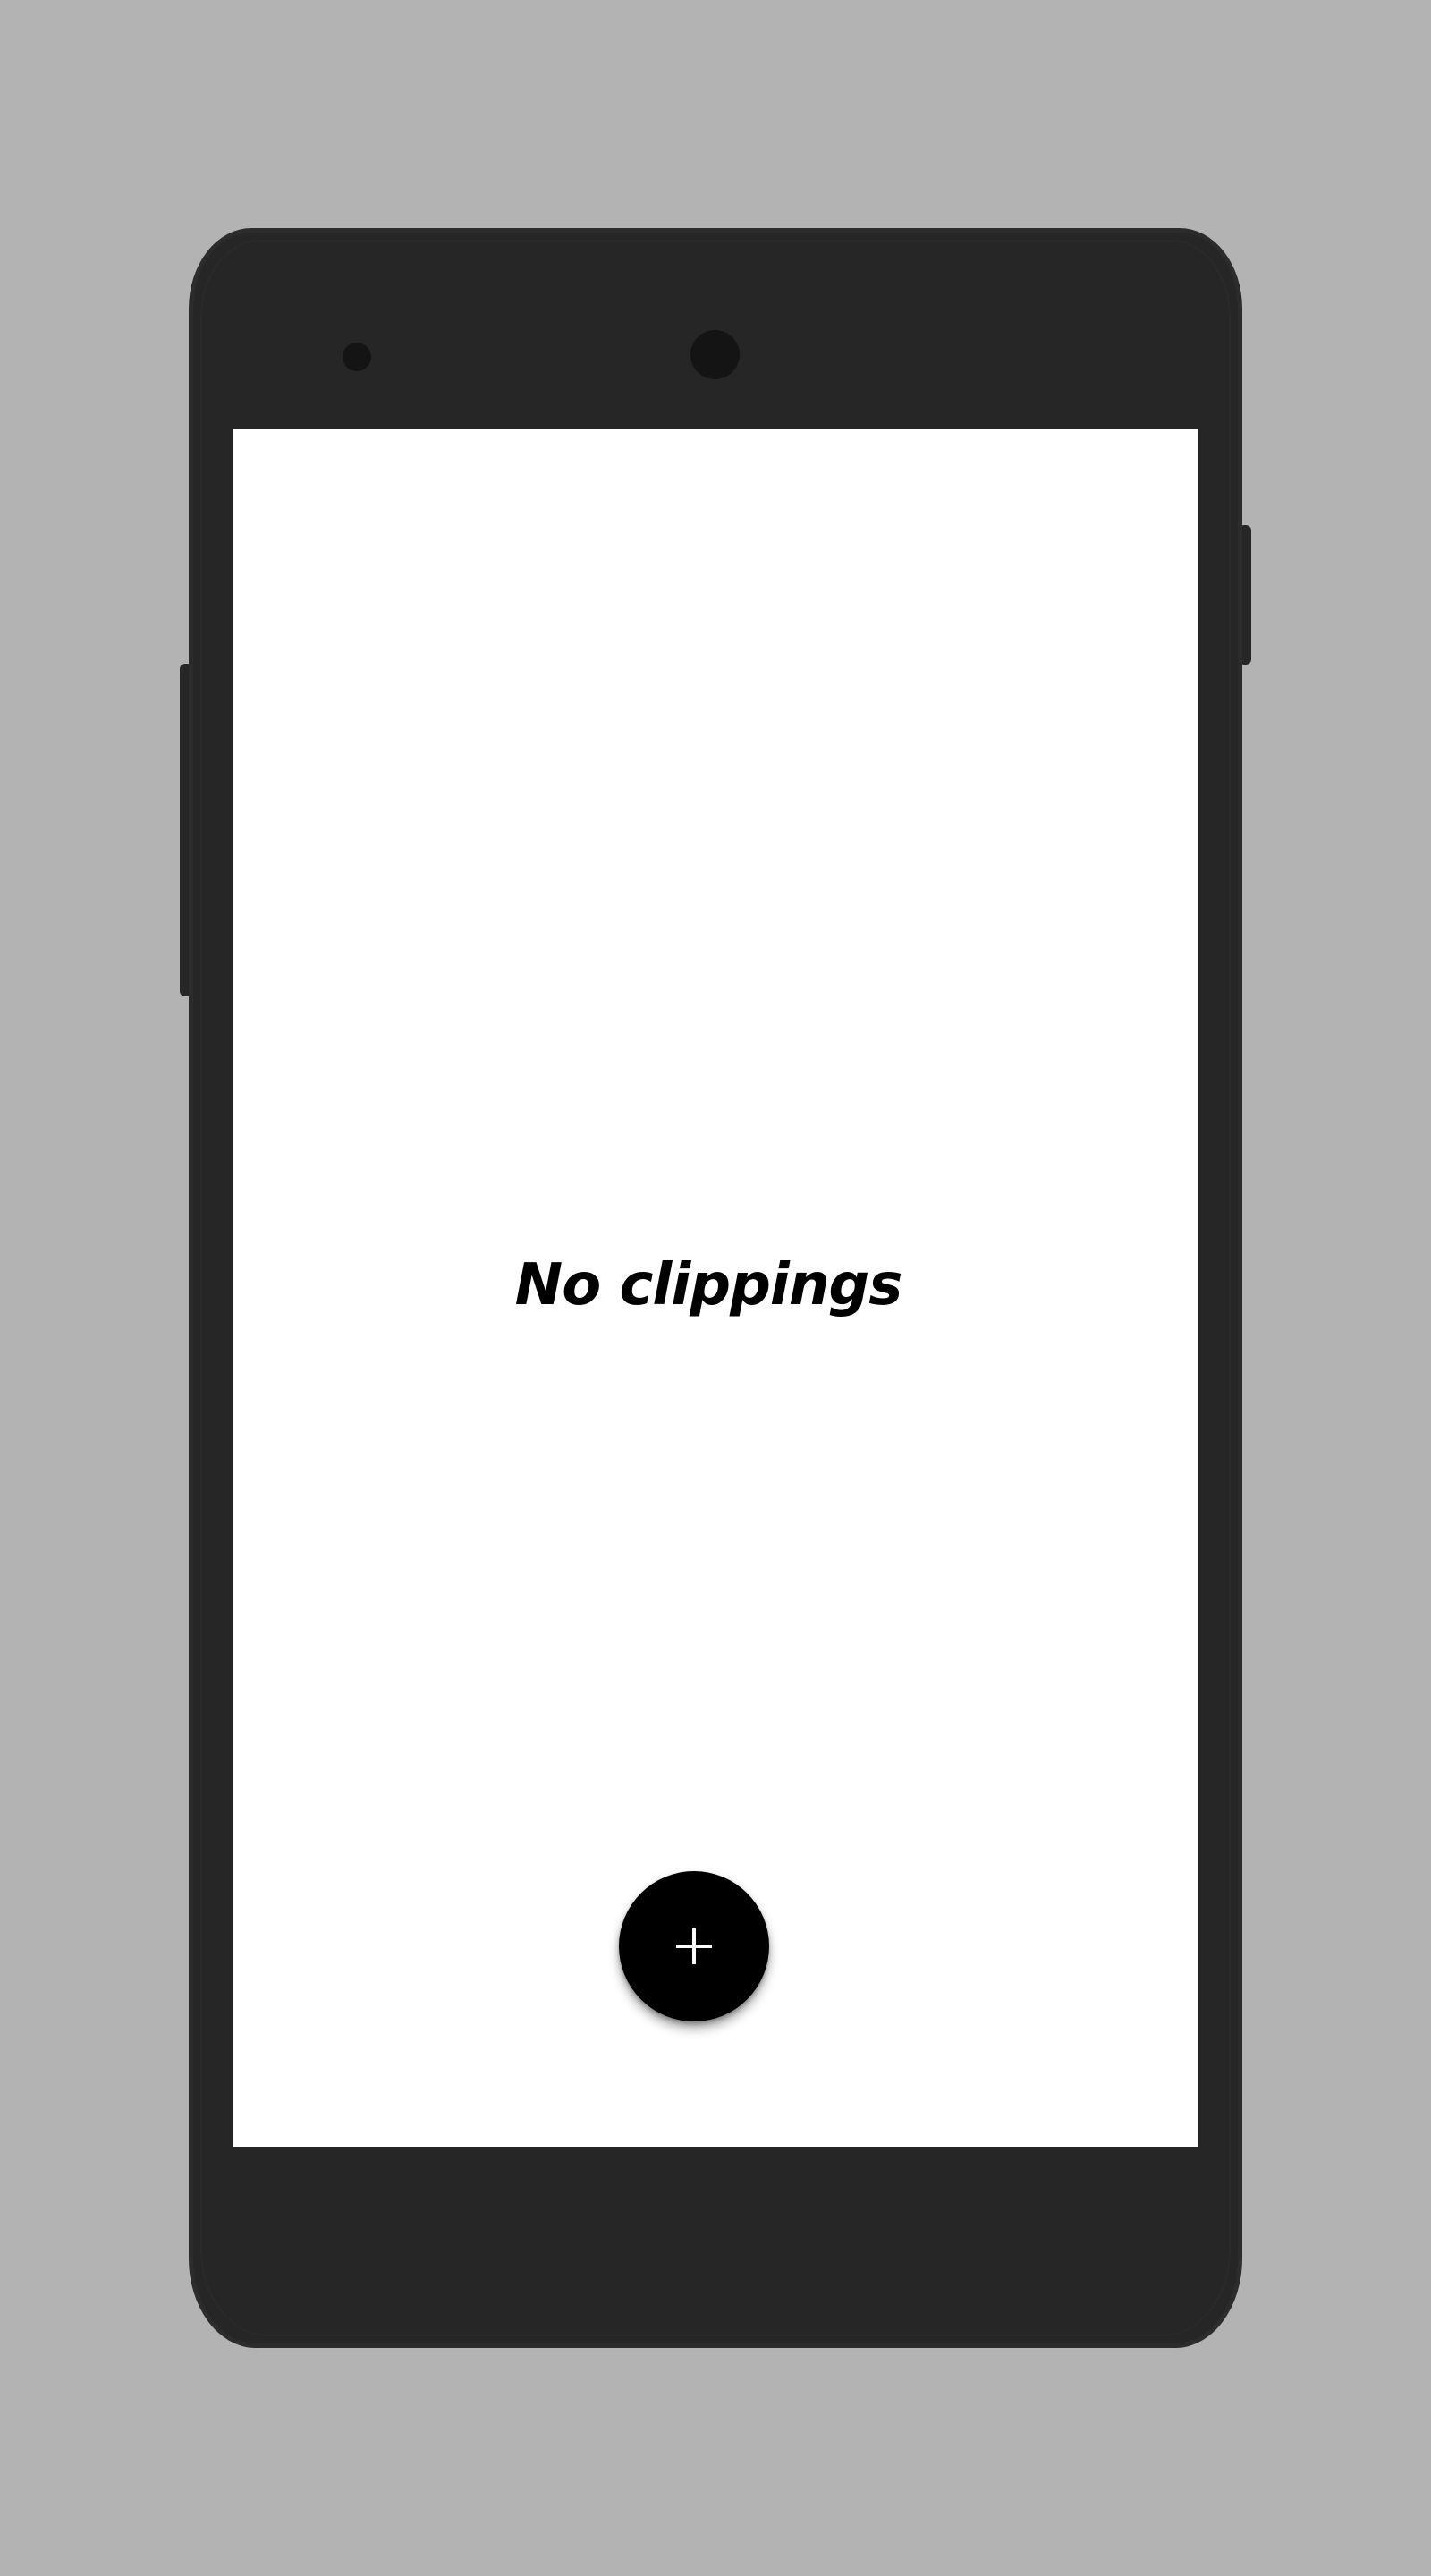  I want to click on add-clipping-button, so click(694, 1946).